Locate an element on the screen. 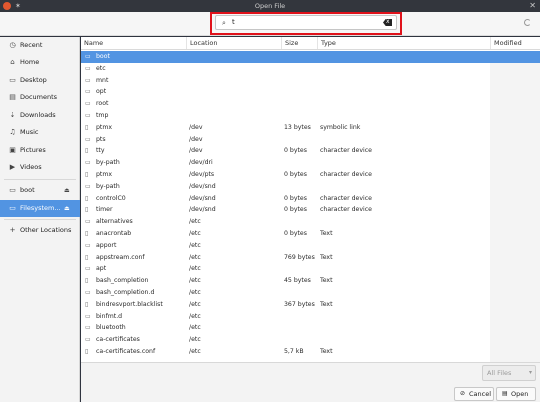 The height and width of the screenshot is (402, 540). file-row: ▯ timer/dev/snd 0 bytes character device is located at coordinates (310, 210).